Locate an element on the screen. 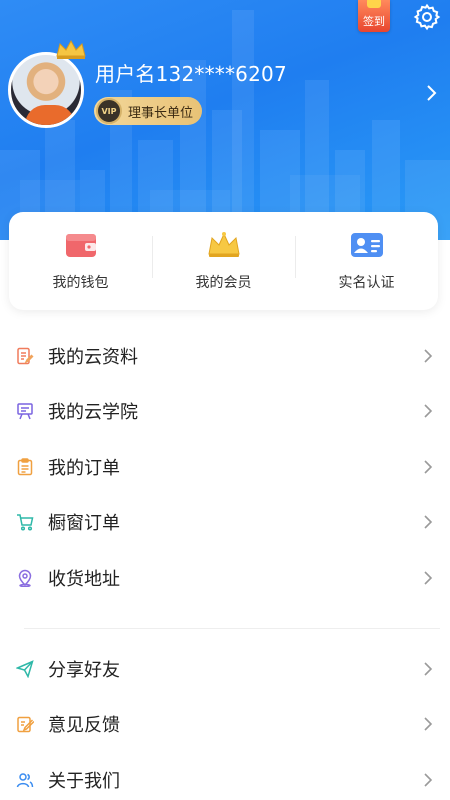 This screenshot has height=800, width=450. menu-label: 我的订单 is located at coordinates (84, 468).